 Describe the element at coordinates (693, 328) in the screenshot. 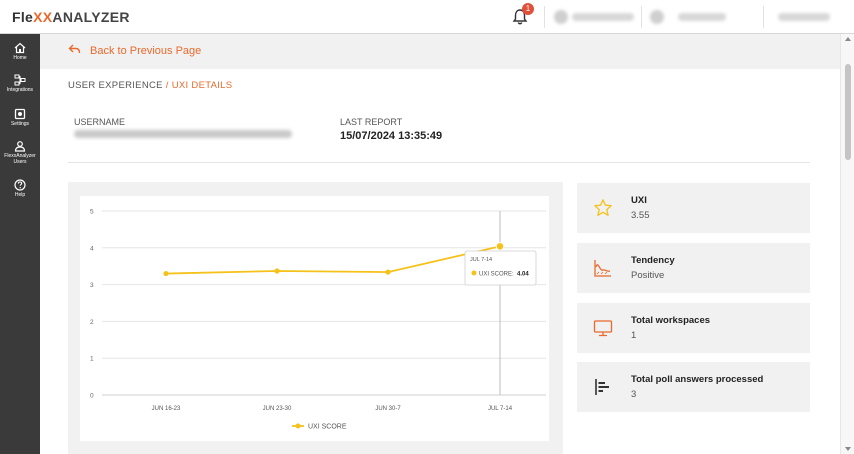

I see `card-total-workspaces: Total workspaces 1` at that location.